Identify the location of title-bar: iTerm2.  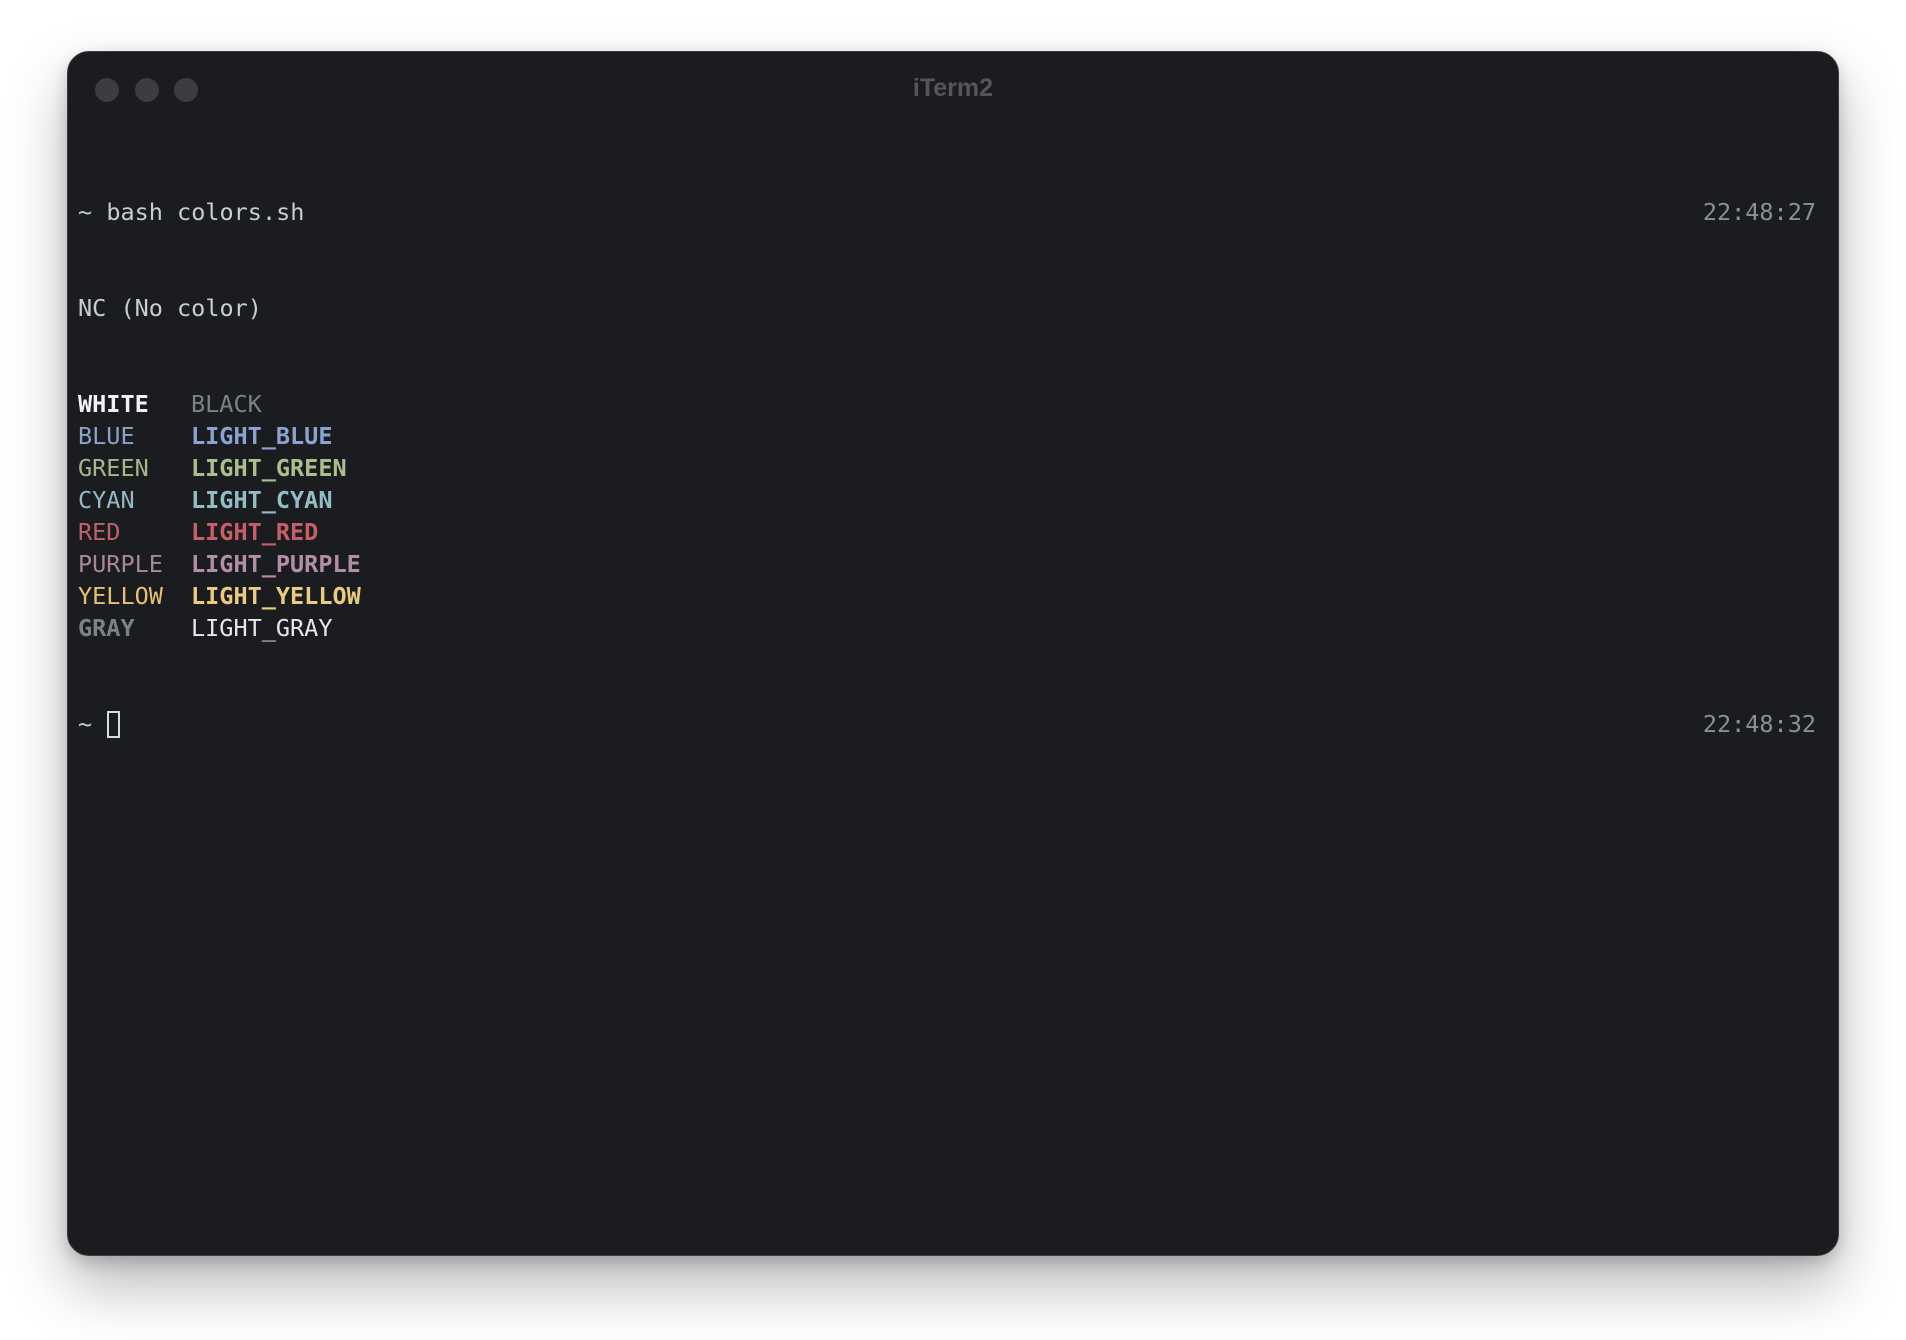
(953, 90).